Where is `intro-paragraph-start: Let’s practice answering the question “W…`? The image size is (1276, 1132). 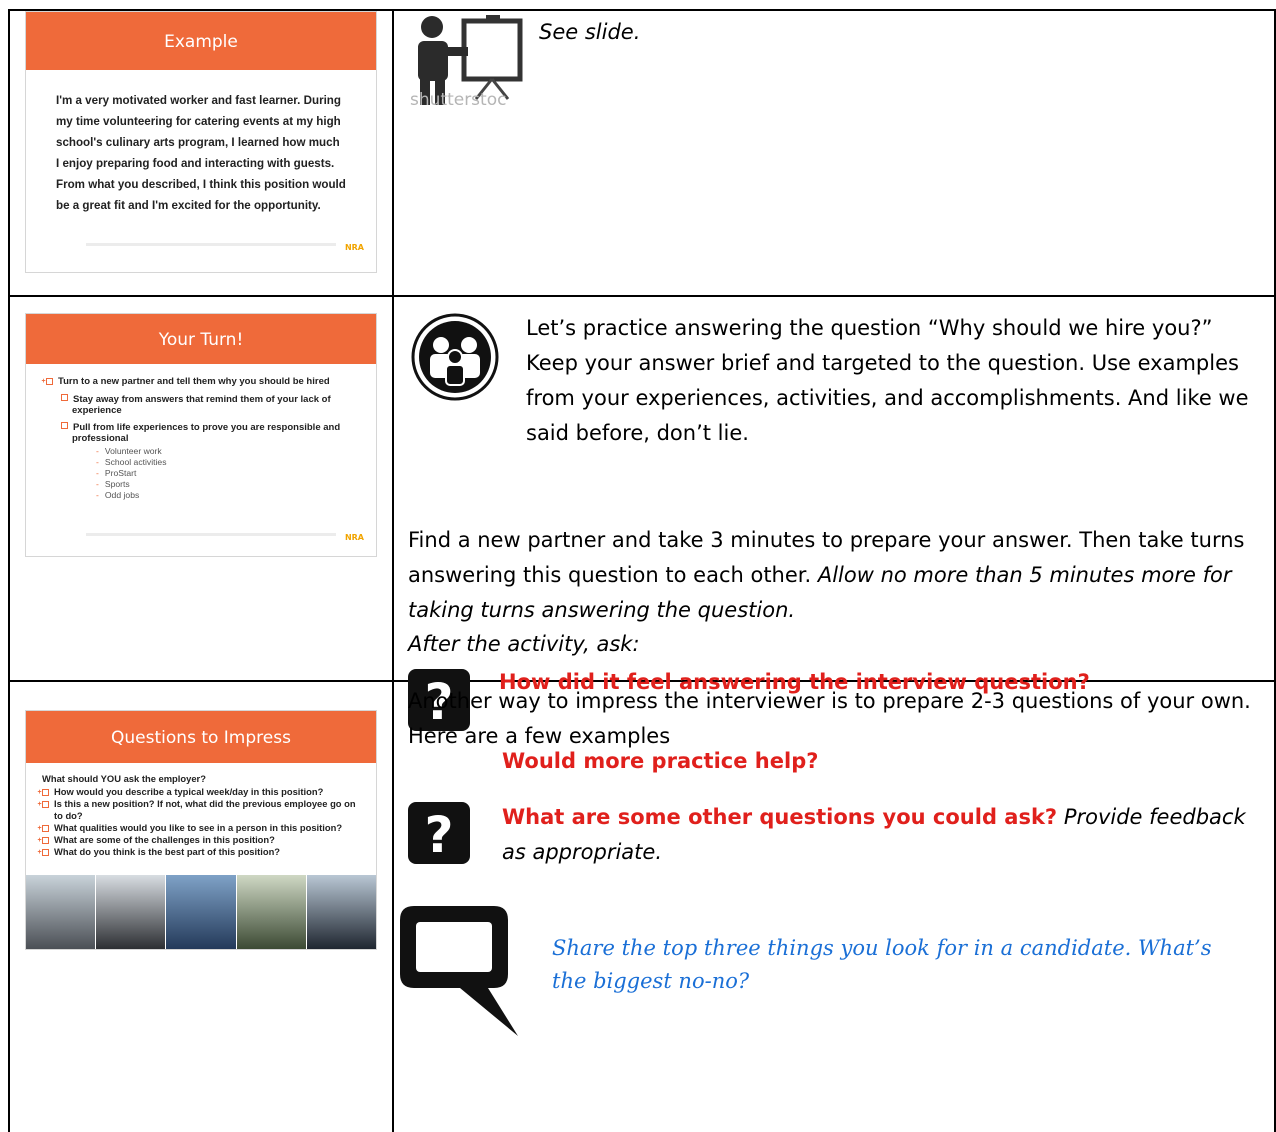 intro-paragraph-start: Let’s practice answering the question “W… is located at coordinates (887, 380).